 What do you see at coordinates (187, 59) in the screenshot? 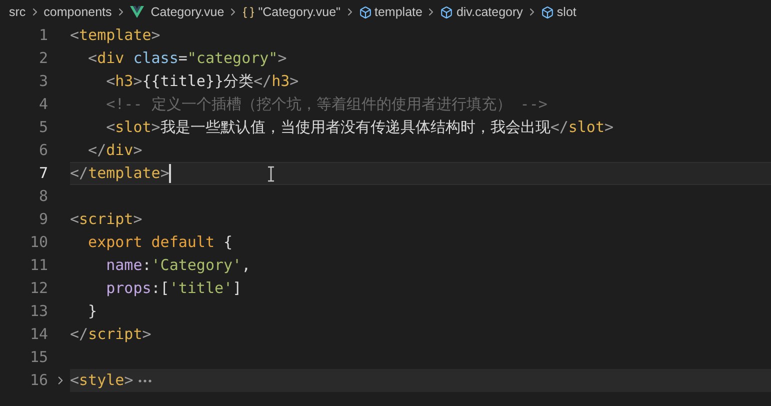
I see `code-line: <div class="category">` at bounding box center [187, 59].